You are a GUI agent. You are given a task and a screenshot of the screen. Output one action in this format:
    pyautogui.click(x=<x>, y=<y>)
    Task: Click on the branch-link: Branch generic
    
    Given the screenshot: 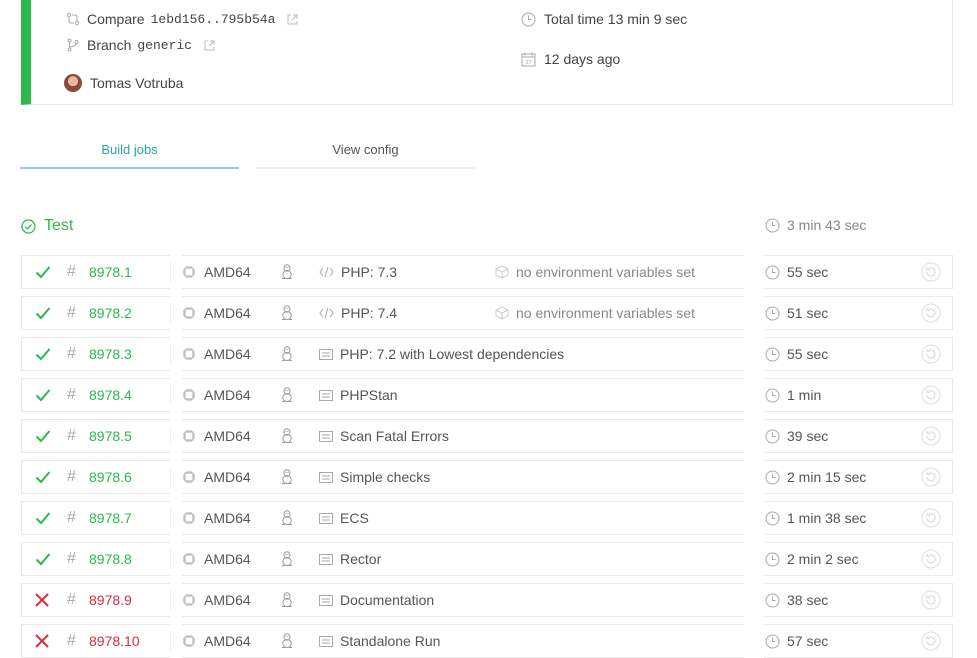 What is the action you would take?
    pyautogui.click(x=140, y=45)
    